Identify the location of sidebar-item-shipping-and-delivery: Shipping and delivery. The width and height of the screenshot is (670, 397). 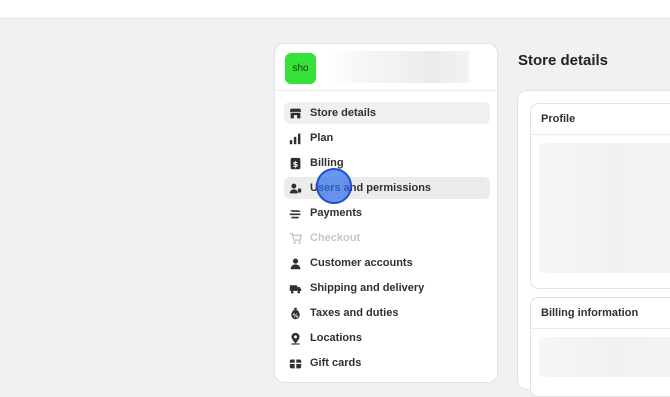
(387, 288).